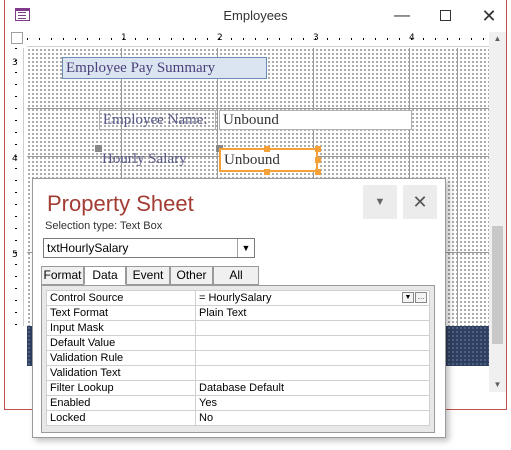  I want to click on property-row: Default Value, so click(238, 343).